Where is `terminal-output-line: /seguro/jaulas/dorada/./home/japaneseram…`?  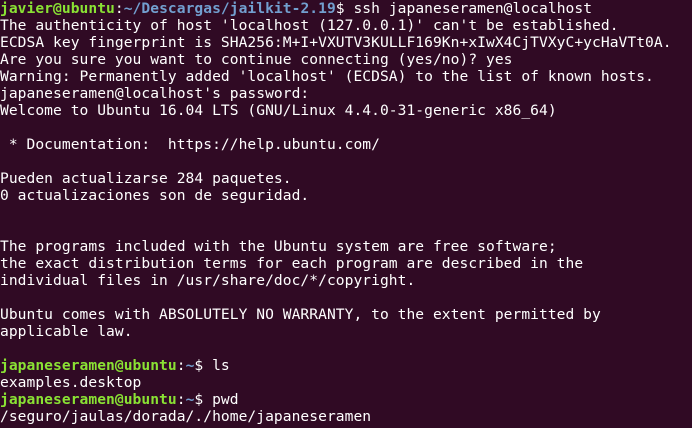
terminal-output-line: /seguro/jaulas/dorada/./home/japaneseram… is located at coordinates (186, 416).